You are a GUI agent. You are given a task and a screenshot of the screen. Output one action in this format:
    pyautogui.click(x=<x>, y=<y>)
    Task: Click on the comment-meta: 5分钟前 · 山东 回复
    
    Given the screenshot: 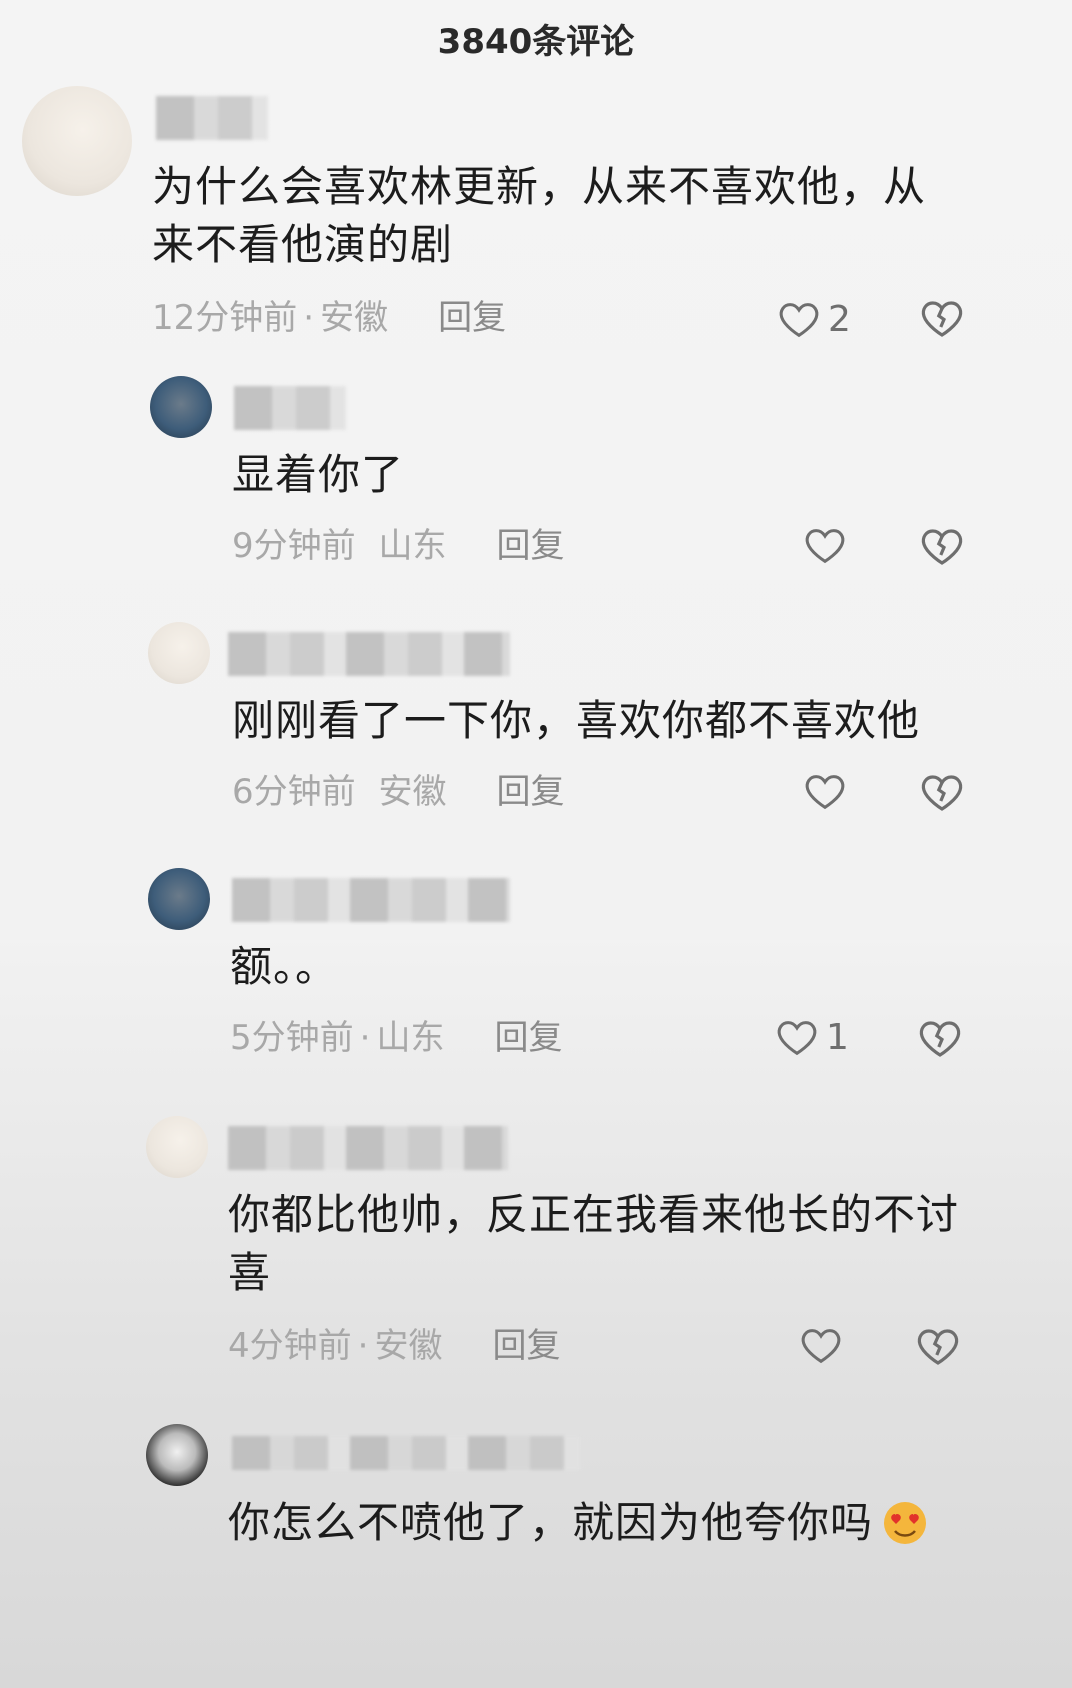 What is the action you would take?
    pyautogui.click(x=396, y=1038)
    